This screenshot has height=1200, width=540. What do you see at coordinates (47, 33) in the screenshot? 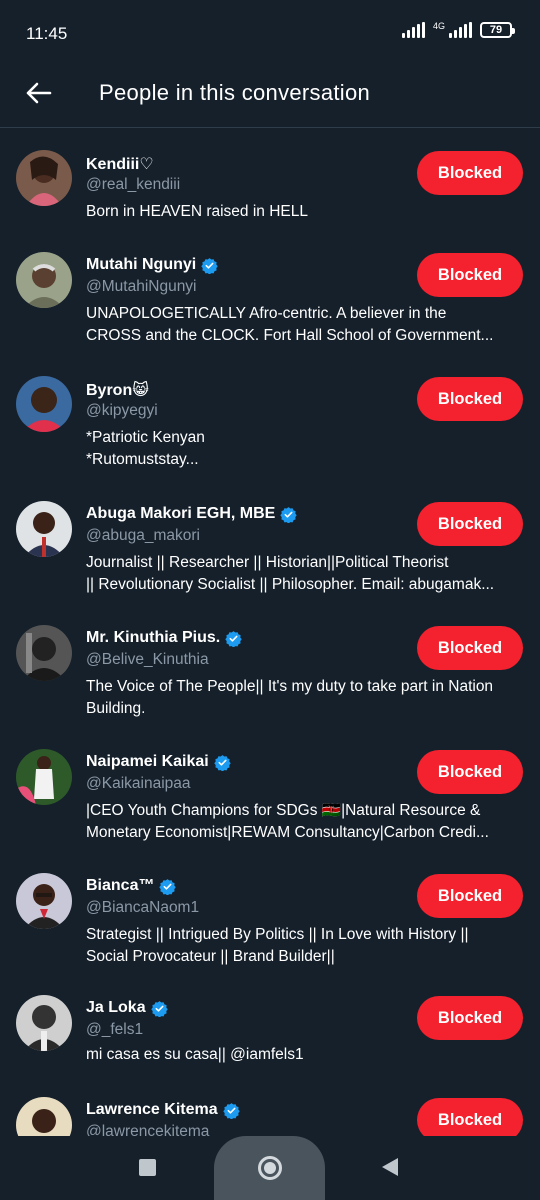
I see `status-time: 11:45` at bounding box center [47, 33].